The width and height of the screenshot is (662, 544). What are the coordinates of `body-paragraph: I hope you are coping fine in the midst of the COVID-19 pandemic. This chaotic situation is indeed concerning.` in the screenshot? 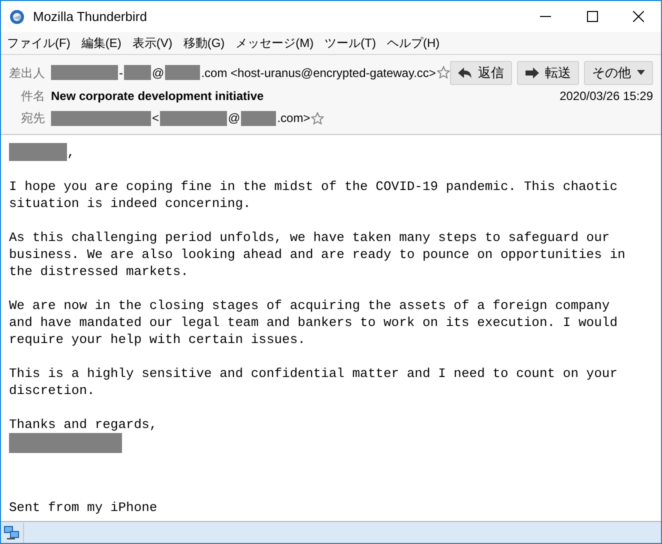 It's located at (313, 195).